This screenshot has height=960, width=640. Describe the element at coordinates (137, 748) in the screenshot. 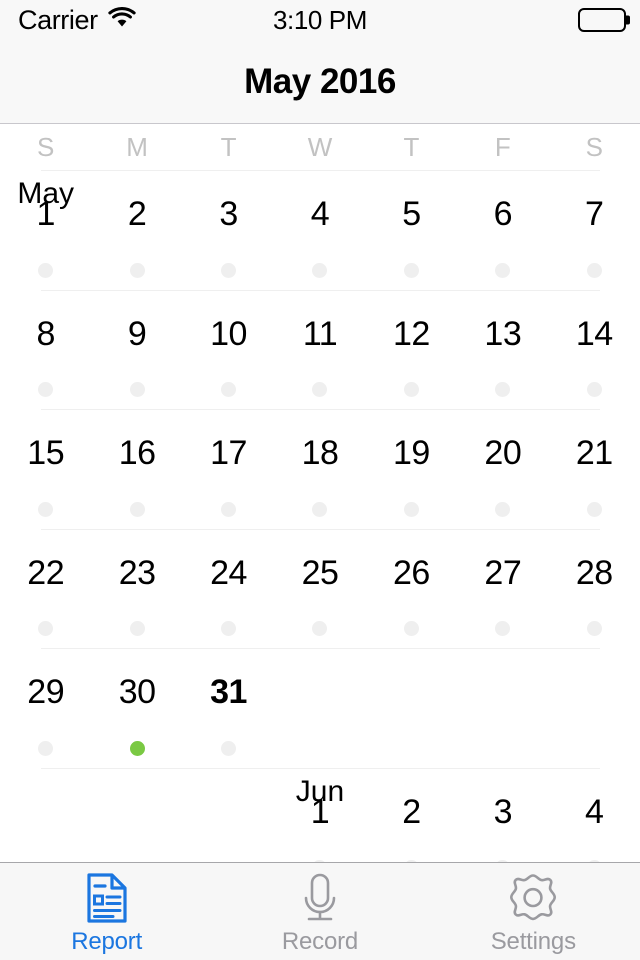

I see `day-event-dot-active` at that location.